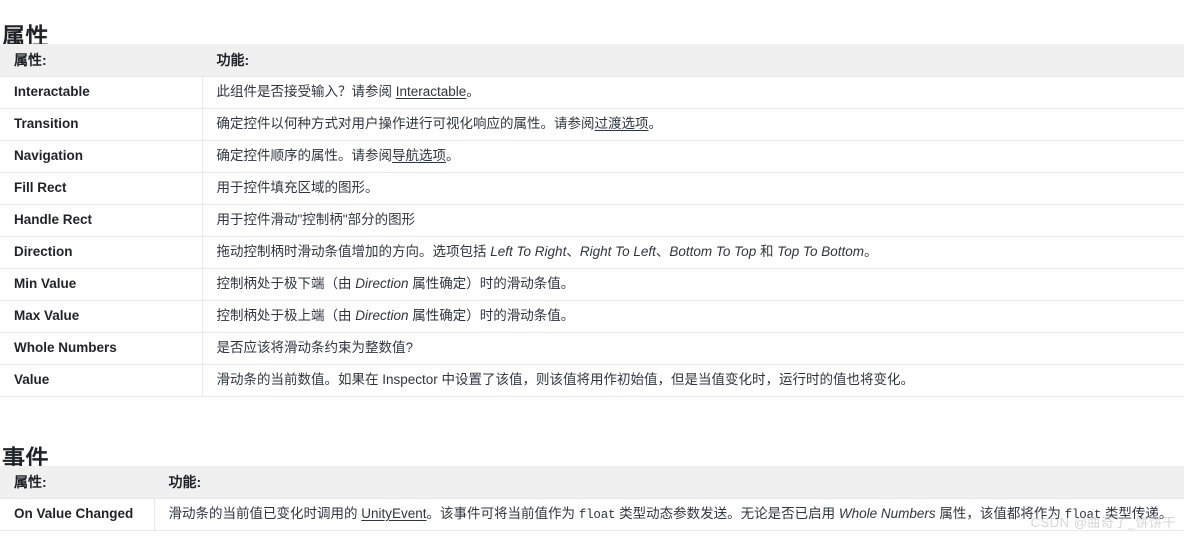  Describe the element at coordinates (101, 252) in the screenshot. I see `property-name-cell: Direction` at that location.